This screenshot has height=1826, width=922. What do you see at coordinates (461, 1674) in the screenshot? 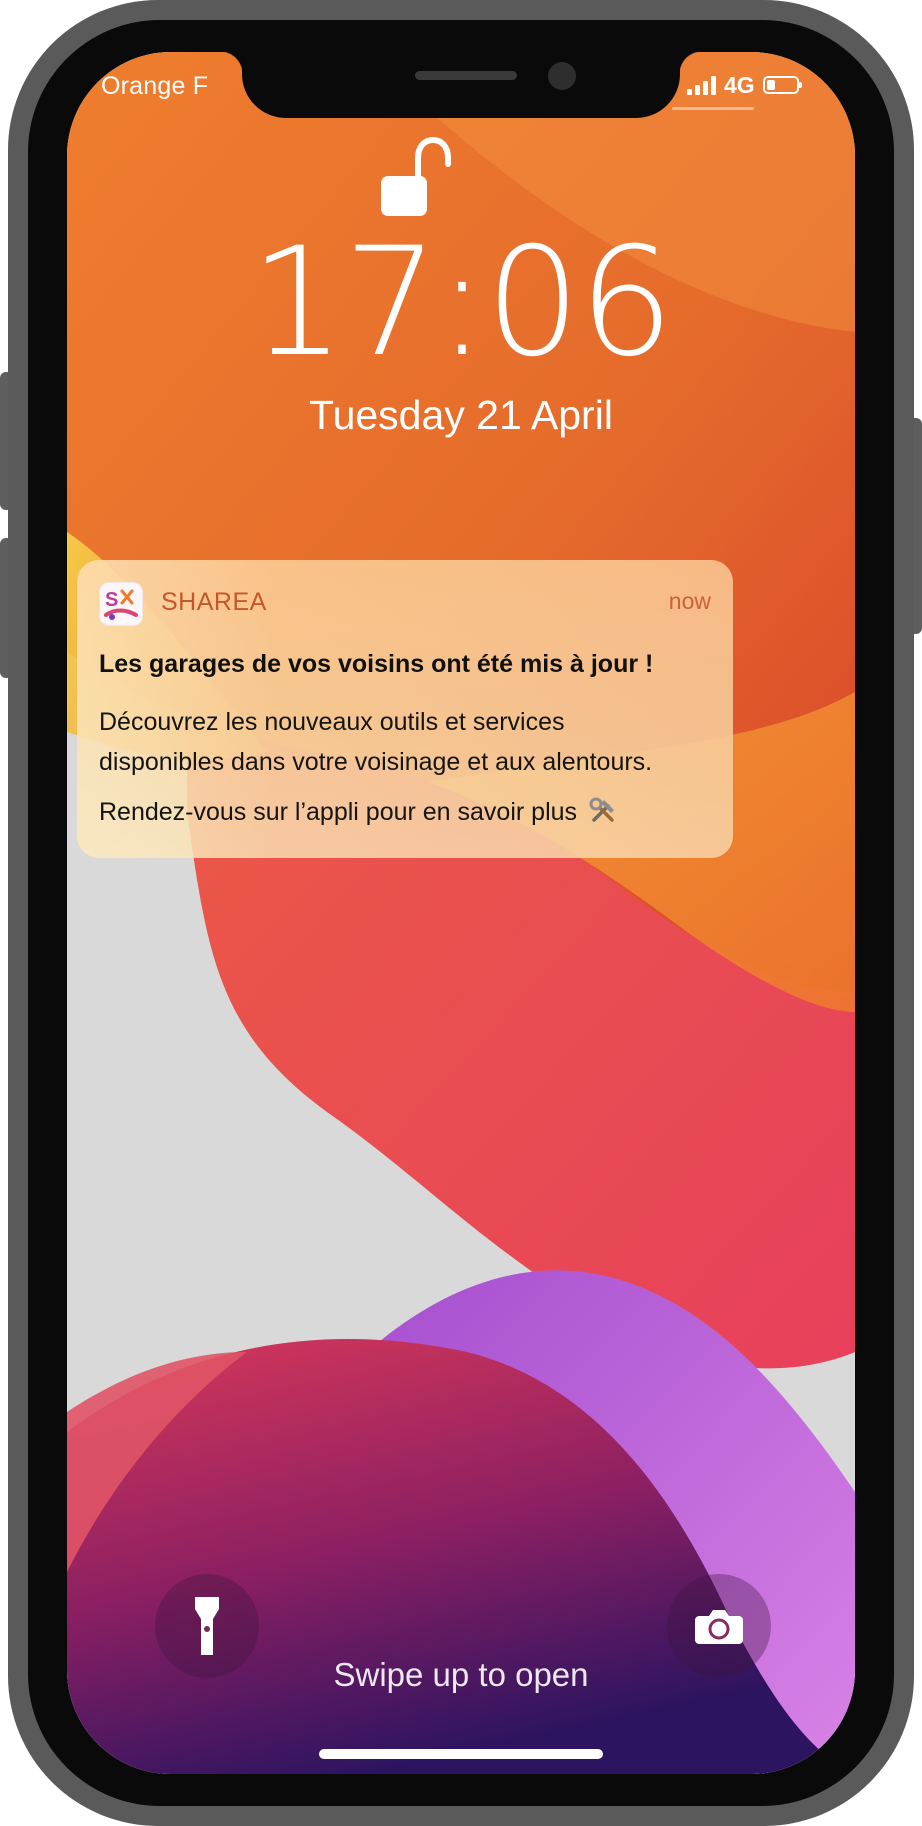
I see `swipe-up-hint: Swipe up to open` at bounding box center [461, 1674].